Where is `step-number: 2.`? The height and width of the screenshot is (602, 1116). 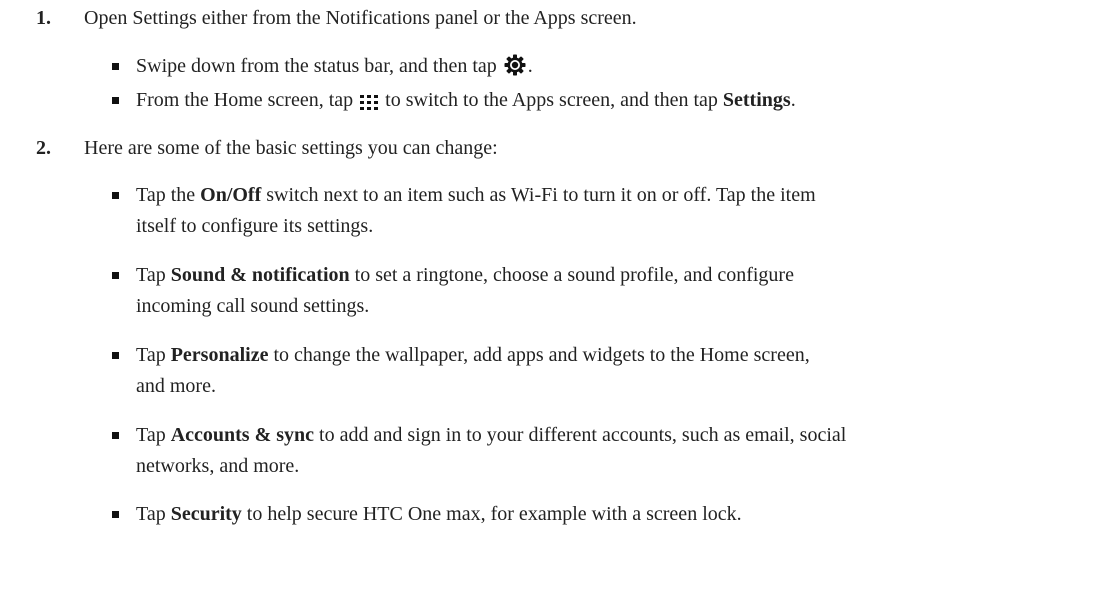 step-number: 2. is located at coordinates (43, 148).